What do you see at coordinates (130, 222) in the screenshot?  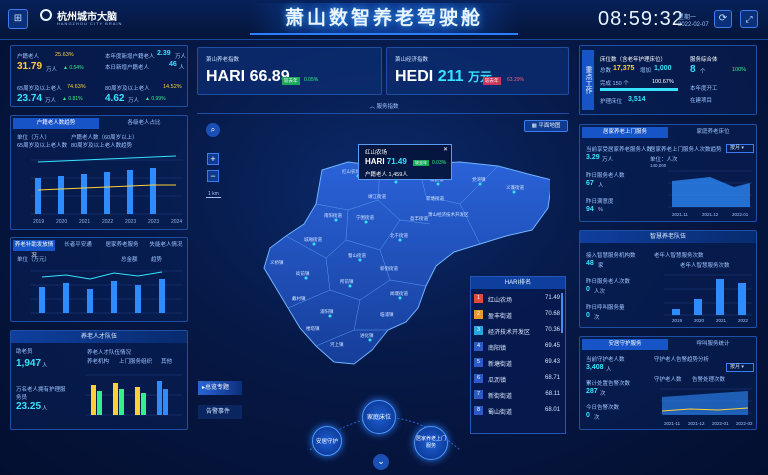 I see `svg-text: 2023` at bounding box center [130, 222].